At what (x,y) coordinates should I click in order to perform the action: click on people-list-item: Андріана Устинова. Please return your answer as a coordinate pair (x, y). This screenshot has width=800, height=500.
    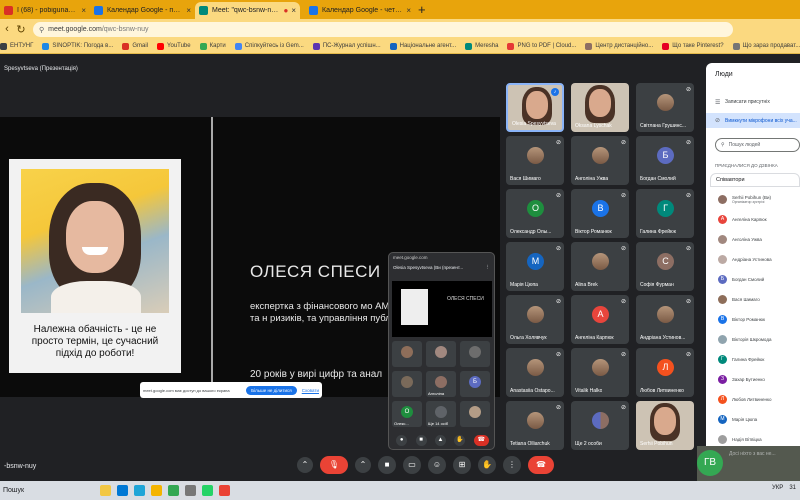
    Looking at the image, I should click on (745, 259).